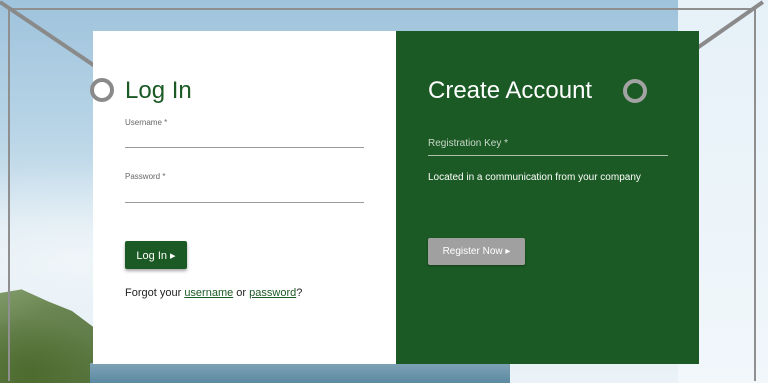 The width and height of the screenshot is (768, 383). I want to click on registration-key-label: Registration Key *, so click(468, 143).